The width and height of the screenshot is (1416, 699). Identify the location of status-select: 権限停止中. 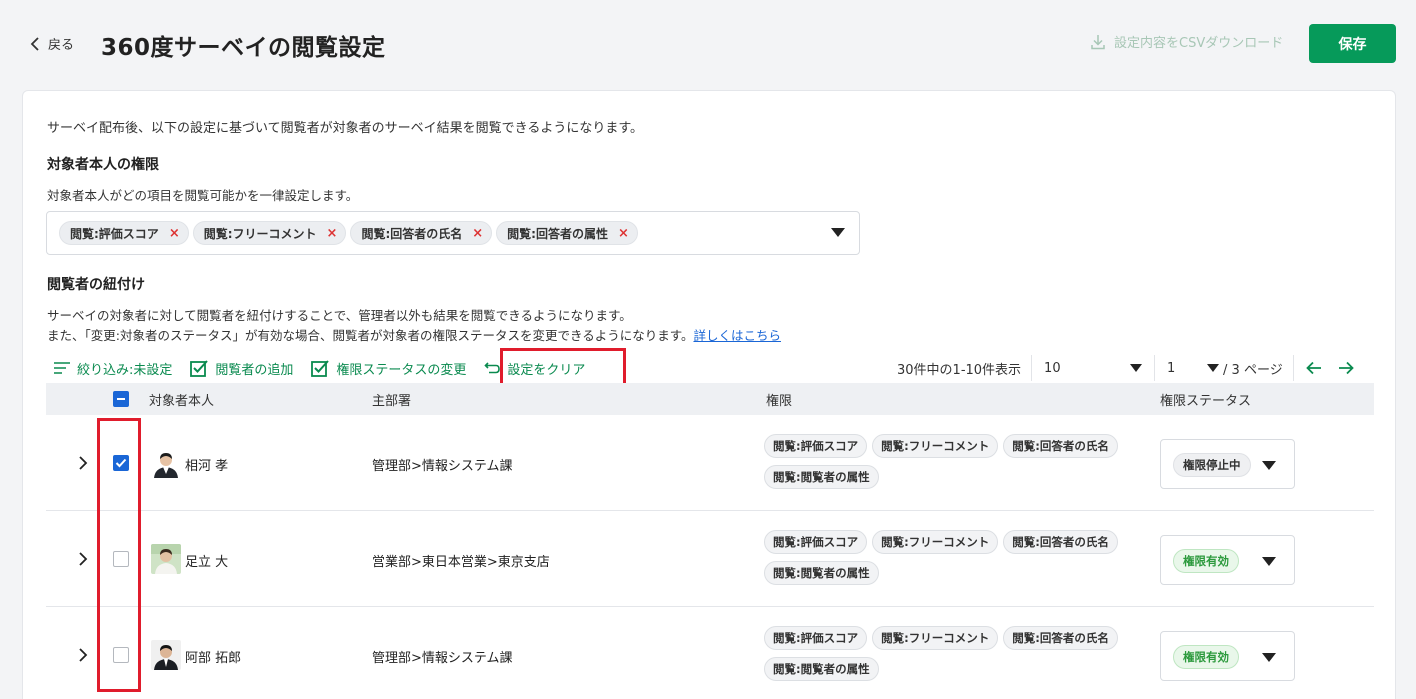
(1227, 464).